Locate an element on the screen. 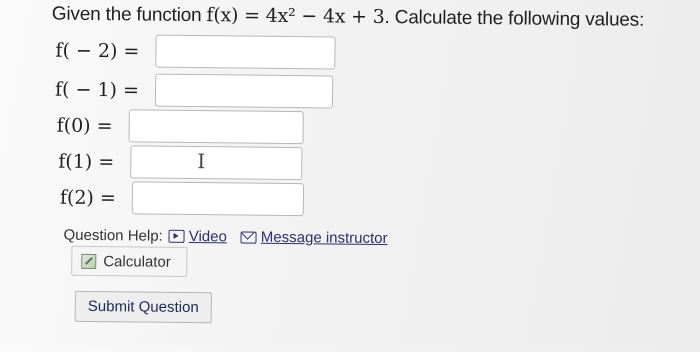 This screenshot has height=352, width=700. calculator-icon is located at coordinates (89, 261).